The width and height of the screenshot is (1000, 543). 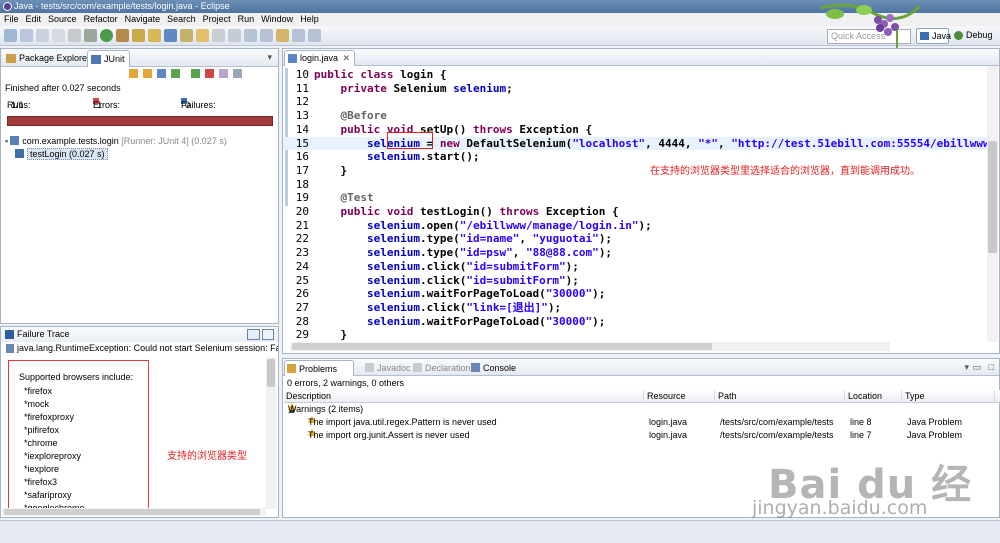 What do you see at coordinates (635, 102) in the screenshot?
I see `code-line: 12` at bounding box center [635, 102].